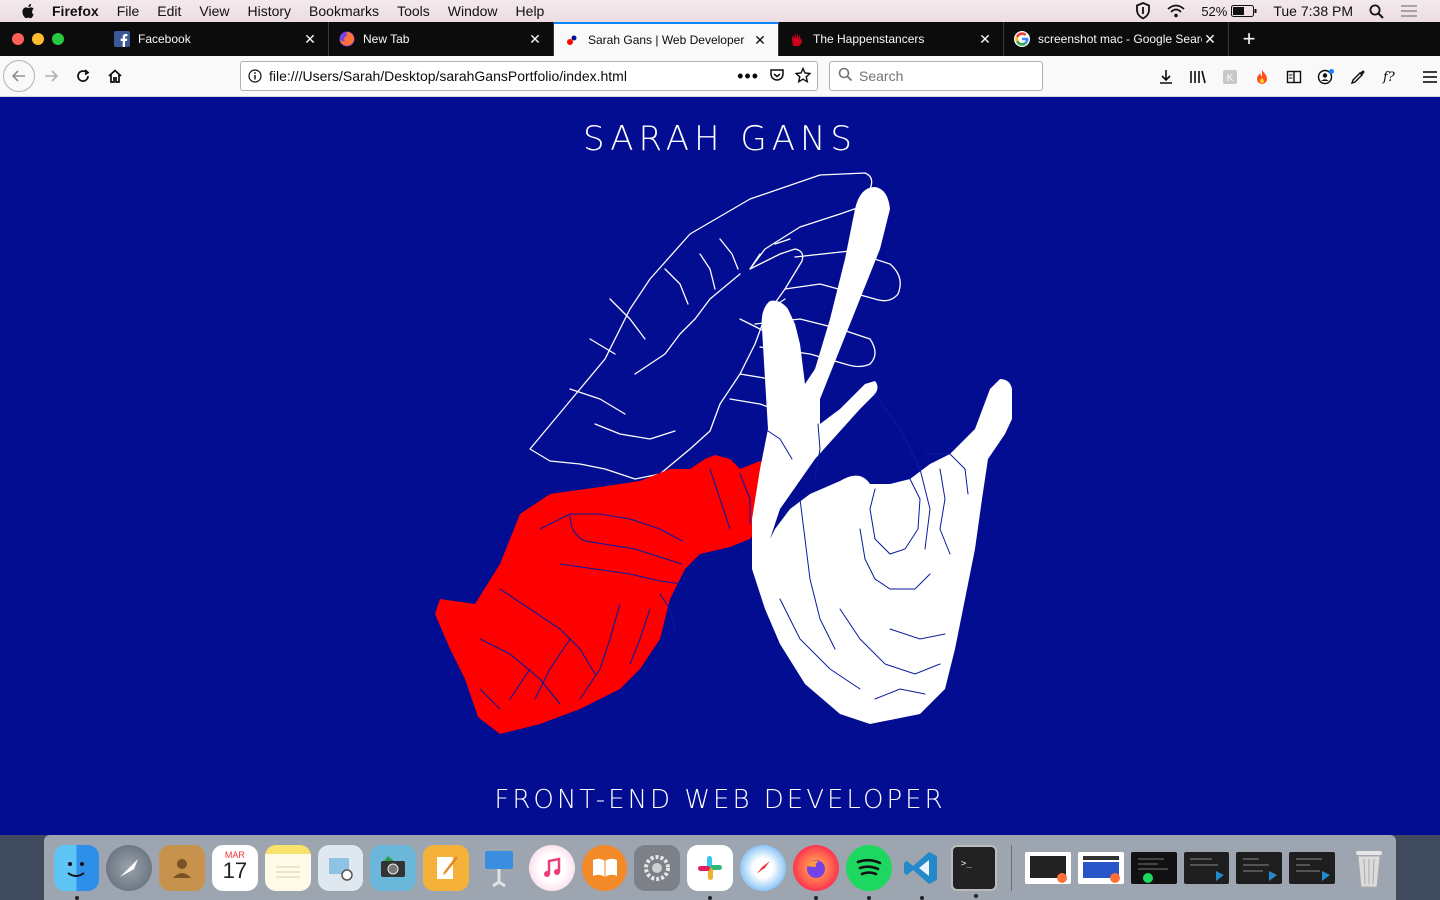 The height and width of the screenshot is (900, 1440). I want to click on tab-title: New Tab, so click(386, 39).